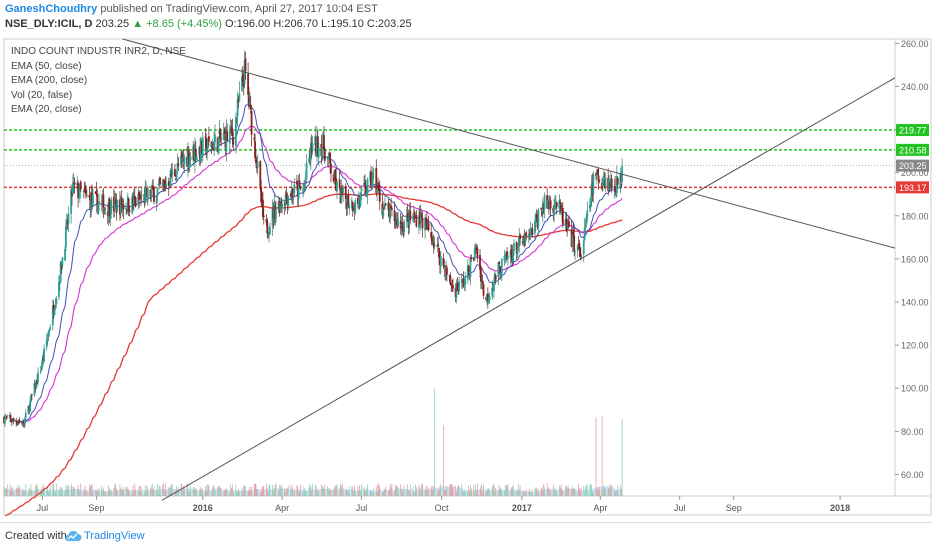 This screenshot has height=551, width=932. I want to click on footer-bar: Created with TradingView, so click(466, 536).